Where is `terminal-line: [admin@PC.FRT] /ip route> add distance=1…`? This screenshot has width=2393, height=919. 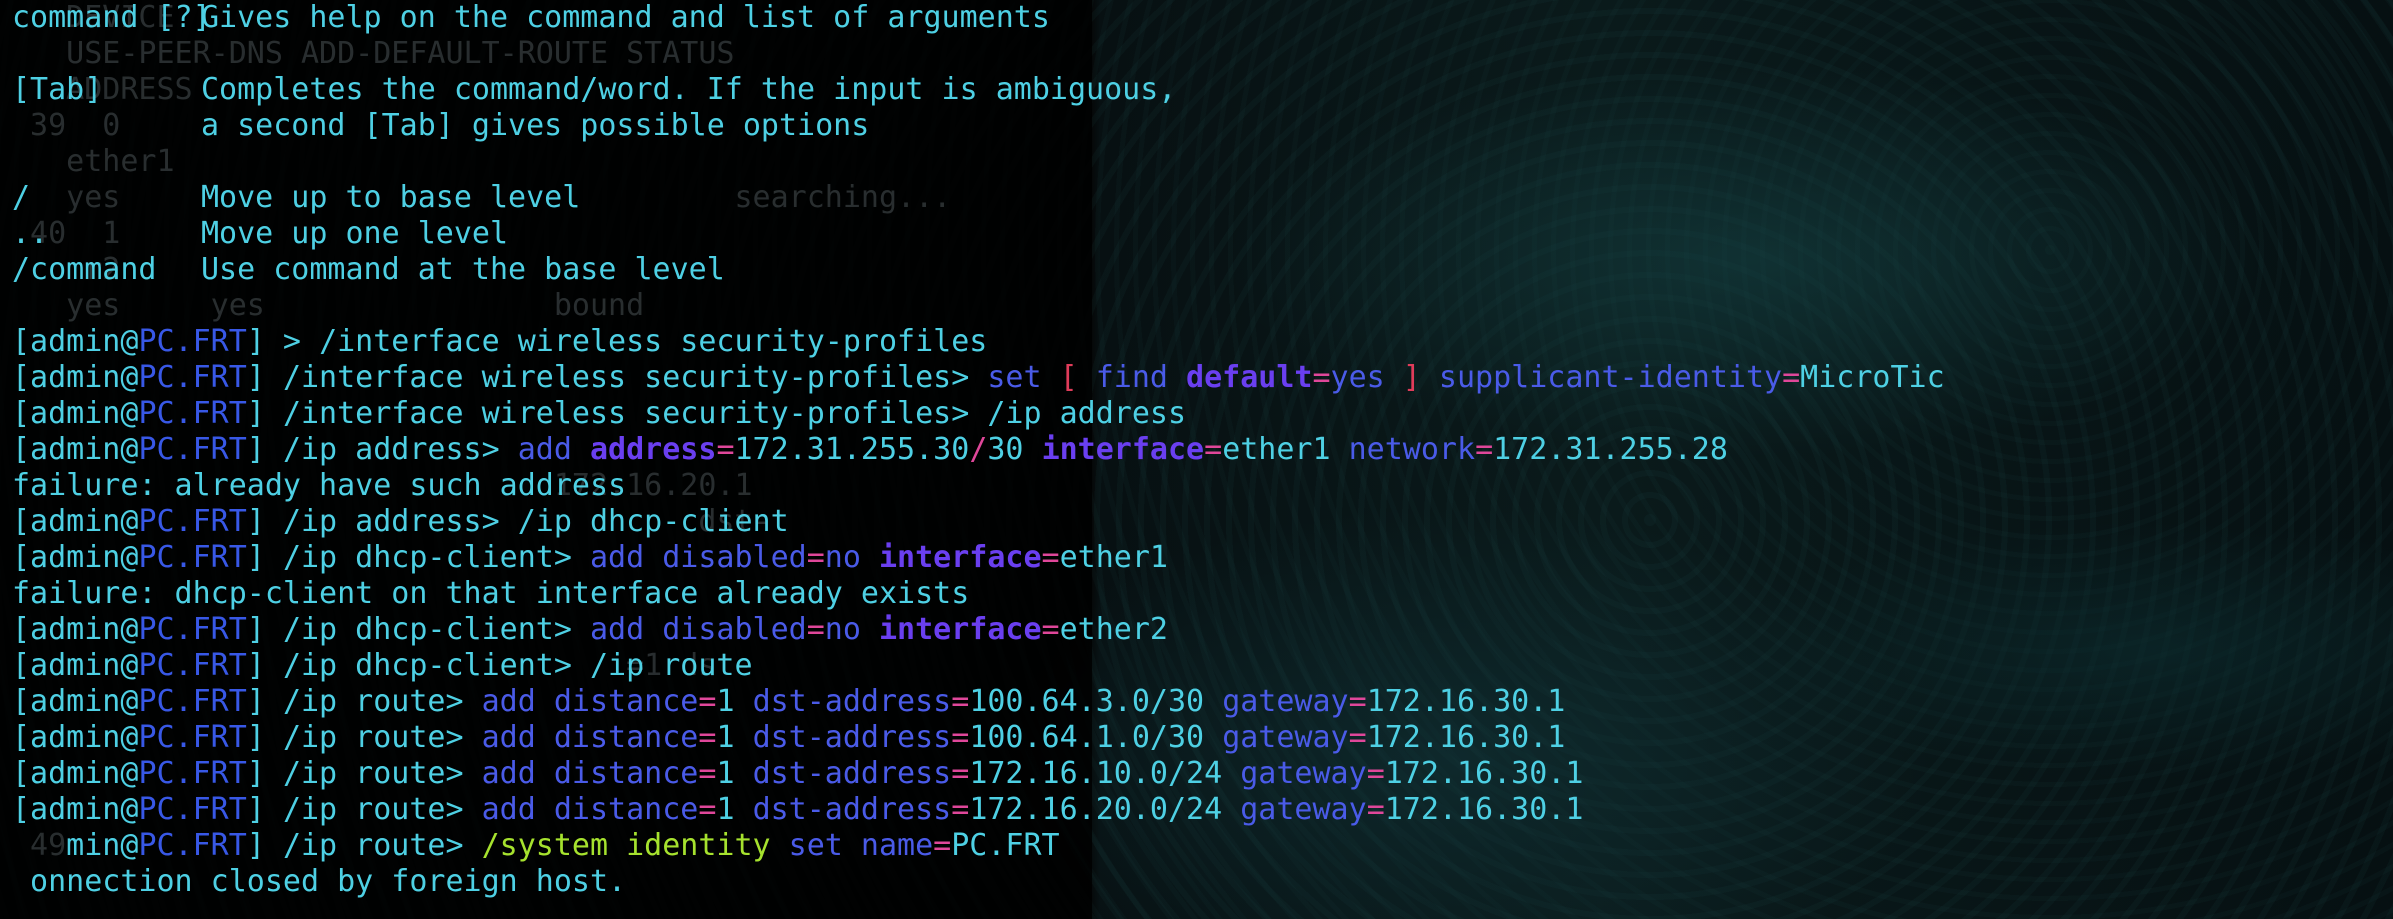
terminal-line: [admin@PC.FRT] /ip route> add distance=1… is located at coordinates (1197, 738).